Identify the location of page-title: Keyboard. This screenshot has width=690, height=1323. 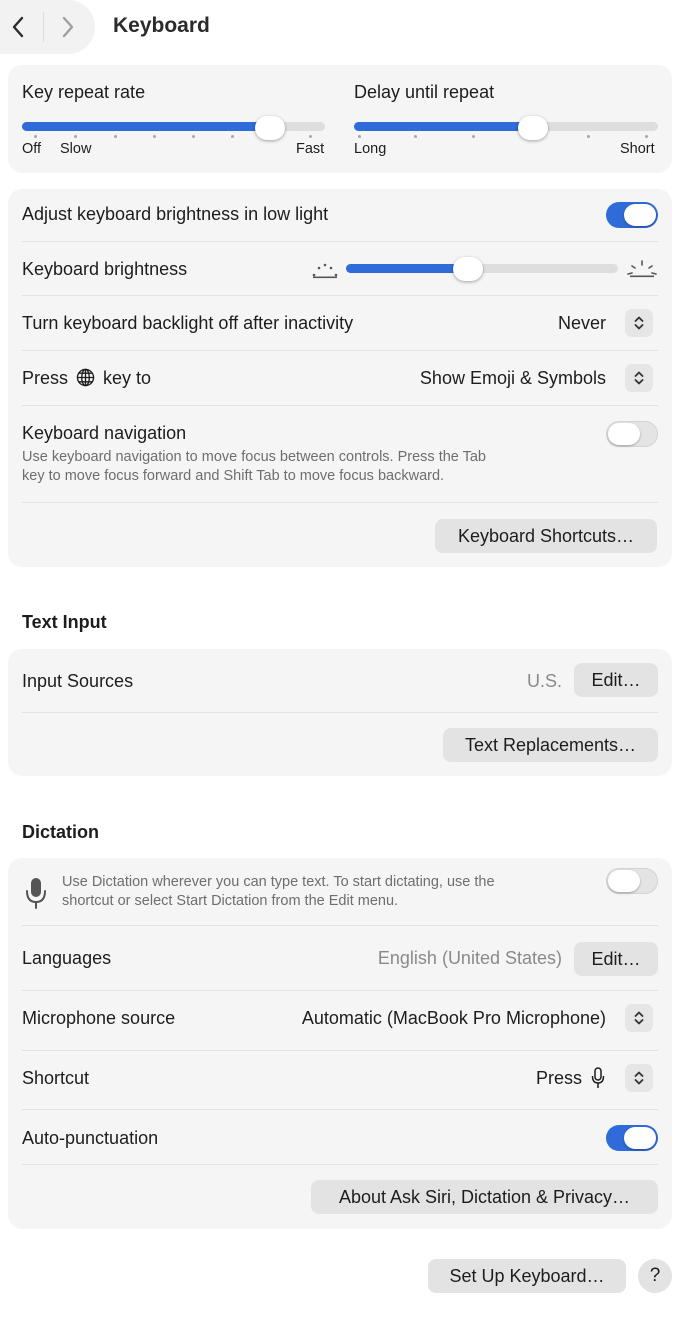
(161, 25).